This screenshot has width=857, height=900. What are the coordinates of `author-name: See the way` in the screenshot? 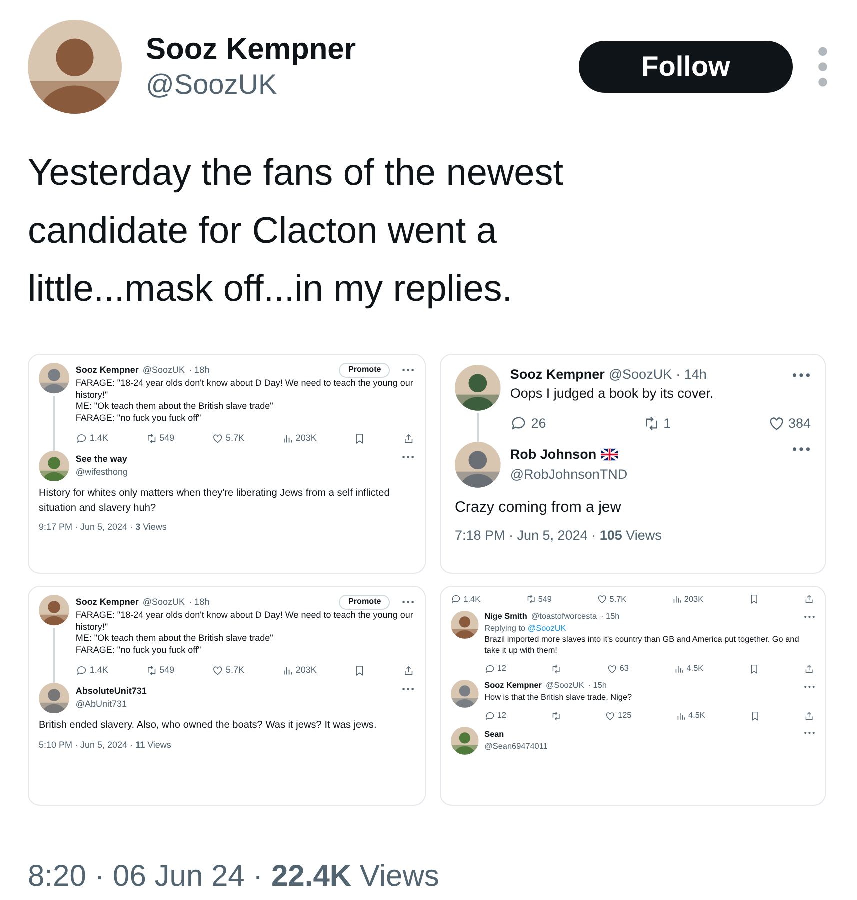 It's located at (102, 459).